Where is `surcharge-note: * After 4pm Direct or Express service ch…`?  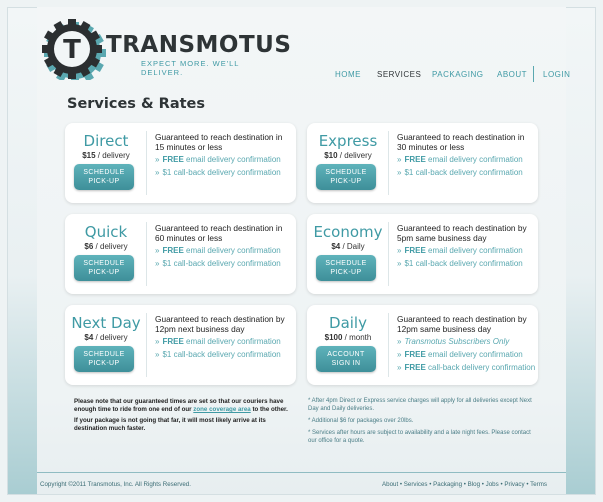 surcharge-note: * After 4pm Direct or Express service ch… is located at coordinates (420, 405).